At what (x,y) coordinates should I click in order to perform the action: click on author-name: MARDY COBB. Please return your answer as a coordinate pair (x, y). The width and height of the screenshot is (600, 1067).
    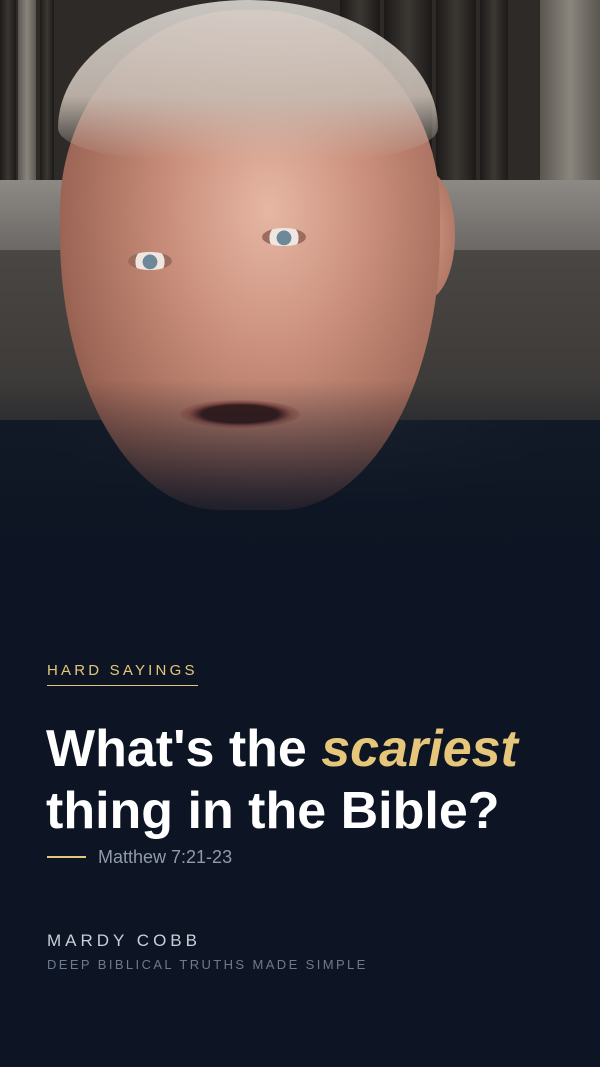
    Looking at the image, I should click on (124, 940).